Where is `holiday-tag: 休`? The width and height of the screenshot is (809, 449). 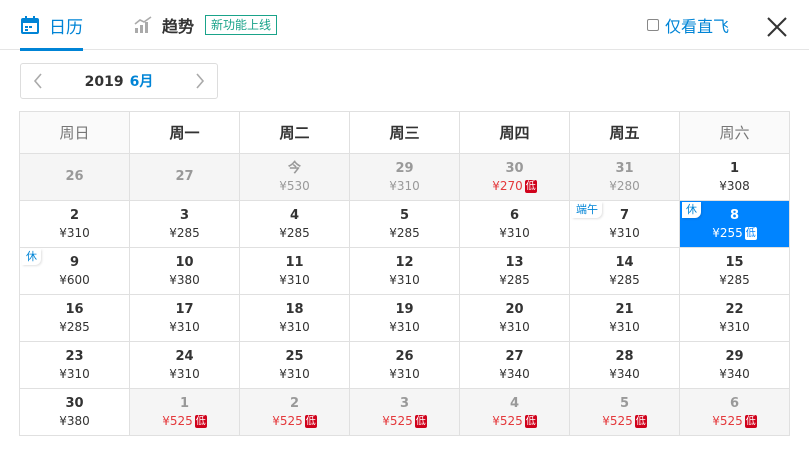
holiday-tag: 休 is located at coordinates (691, 210).